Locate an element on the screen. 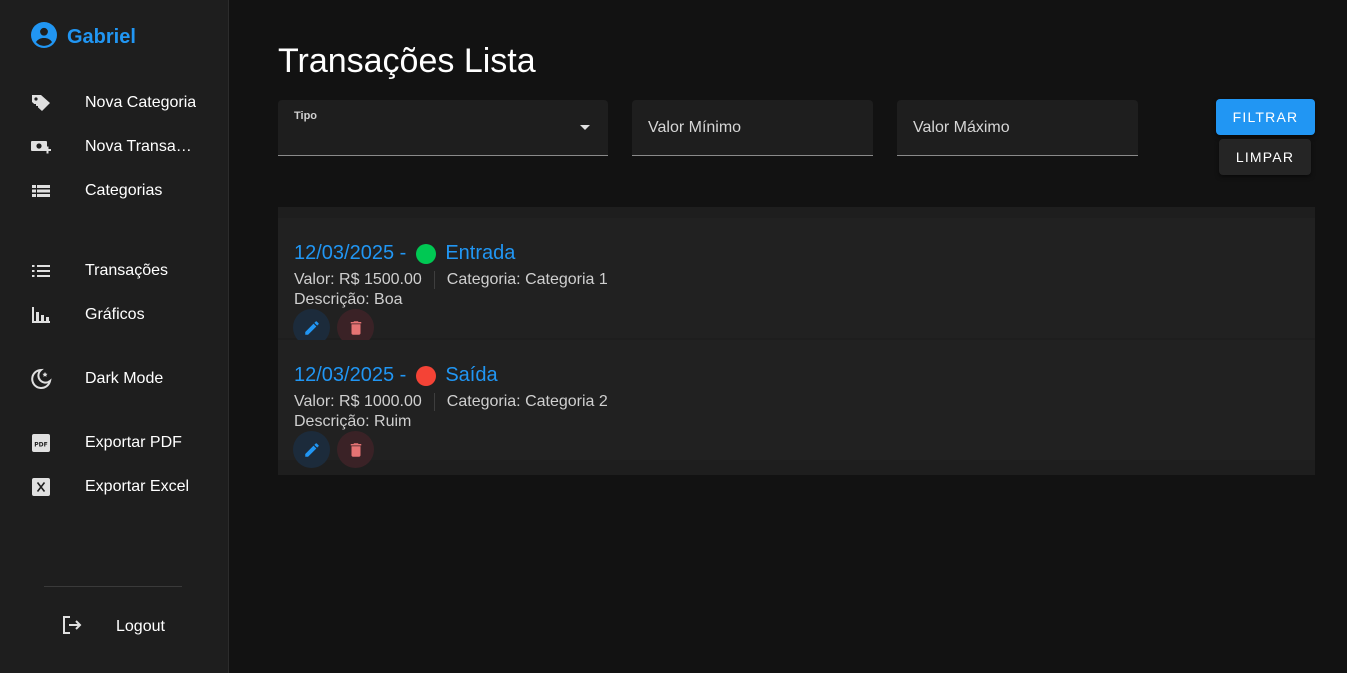 This screenshot has width=1347, height=673. sidebar-item-categorias: Categorias is located at coordinates (114, 191).